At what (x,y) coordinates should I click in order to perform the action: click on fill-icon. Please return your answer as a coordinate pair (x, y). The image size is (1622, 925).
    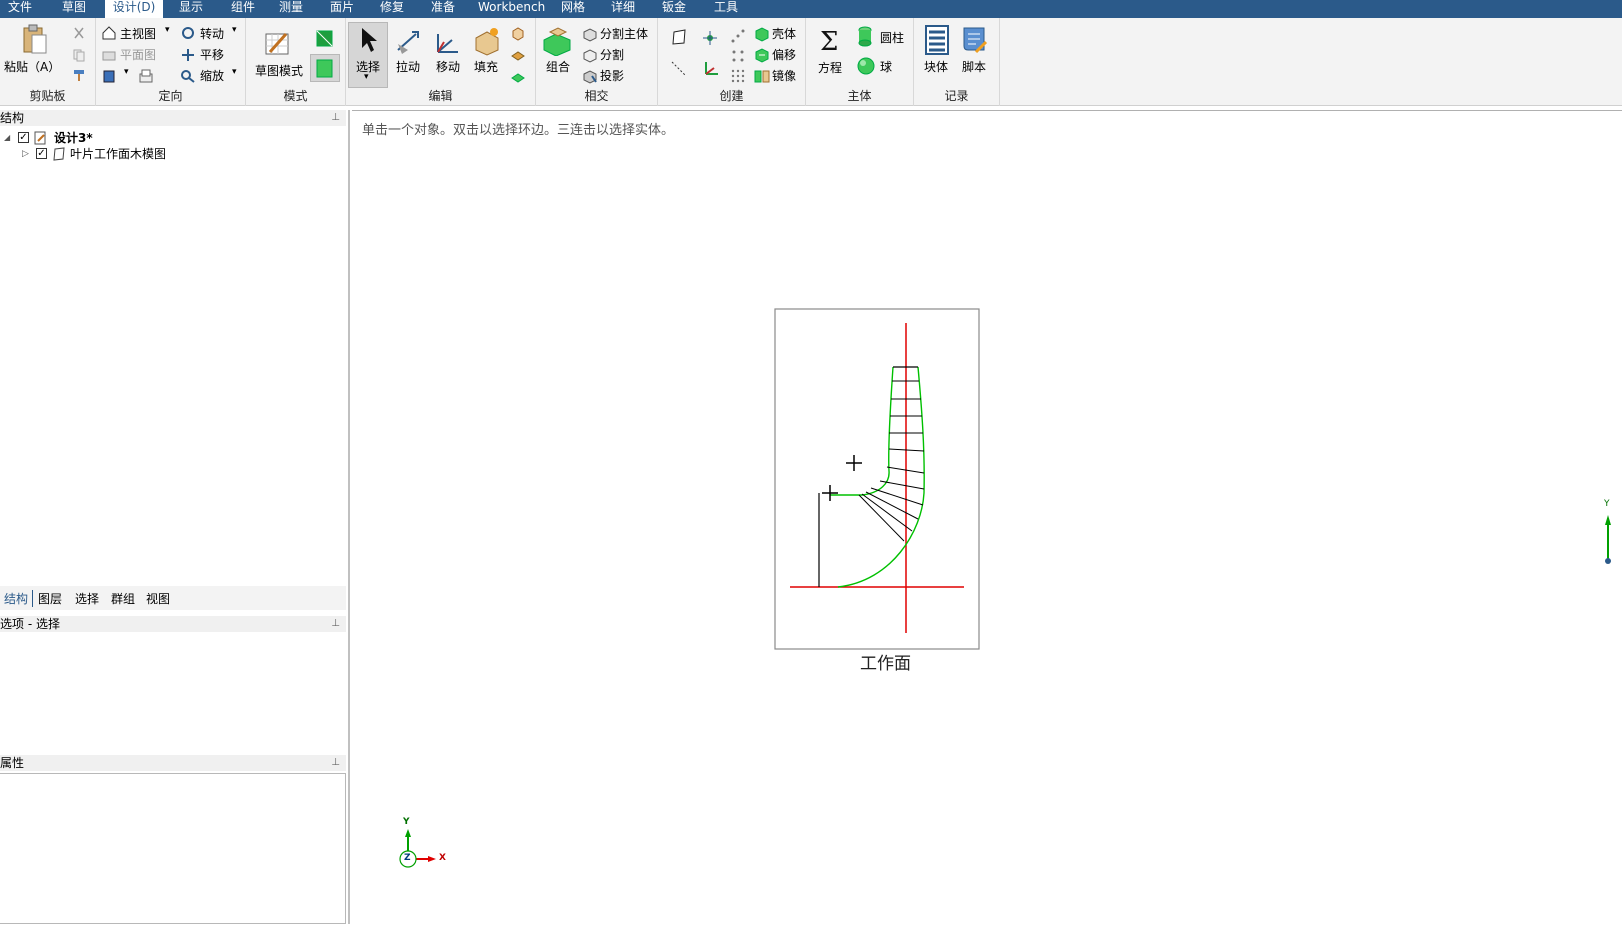
    Looking at the image, I should click on (487, 42).